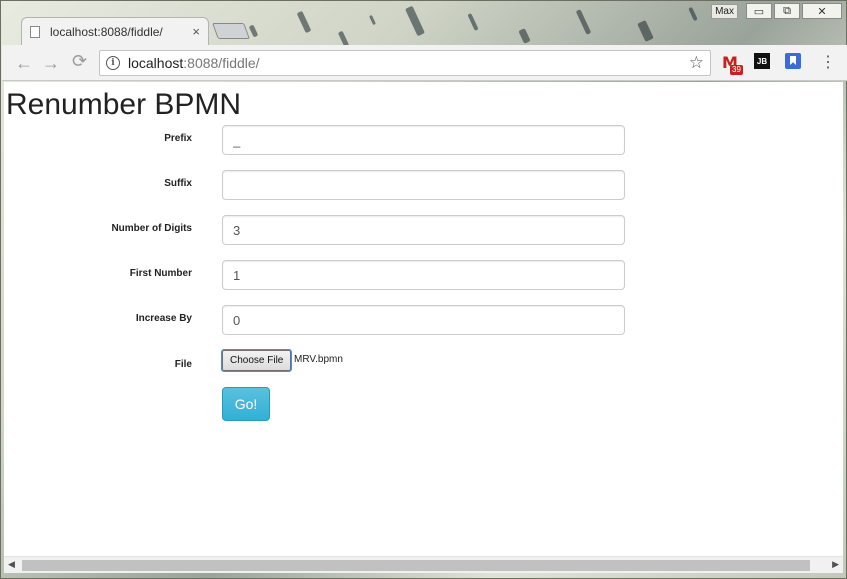 Image resolution: width=847 pixels, height=579 pixels. What do you see at coordinates (835, 564) in the screenshot?
I see `scroll-right-icon: ▶` at bounding box center [835, 564].